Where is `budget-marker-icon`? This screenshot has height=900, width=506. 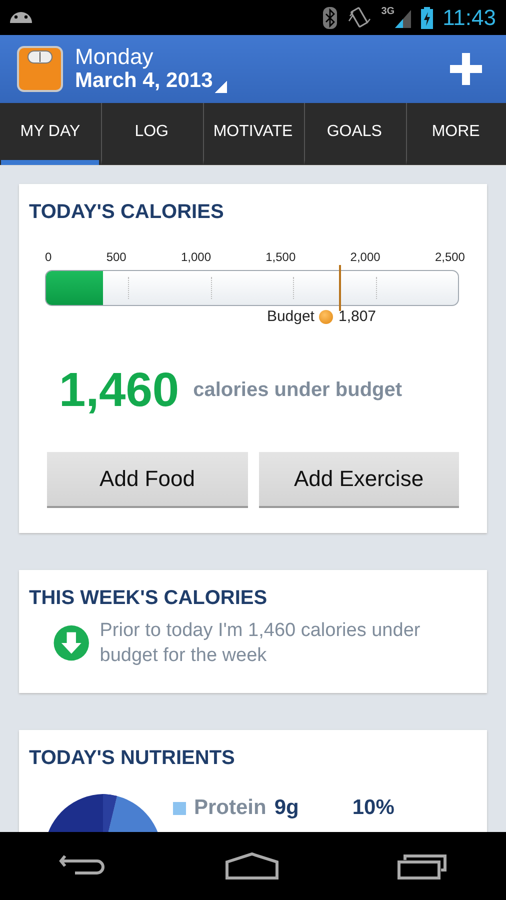 budget-marker-icon is located at coordinates (326, 317).